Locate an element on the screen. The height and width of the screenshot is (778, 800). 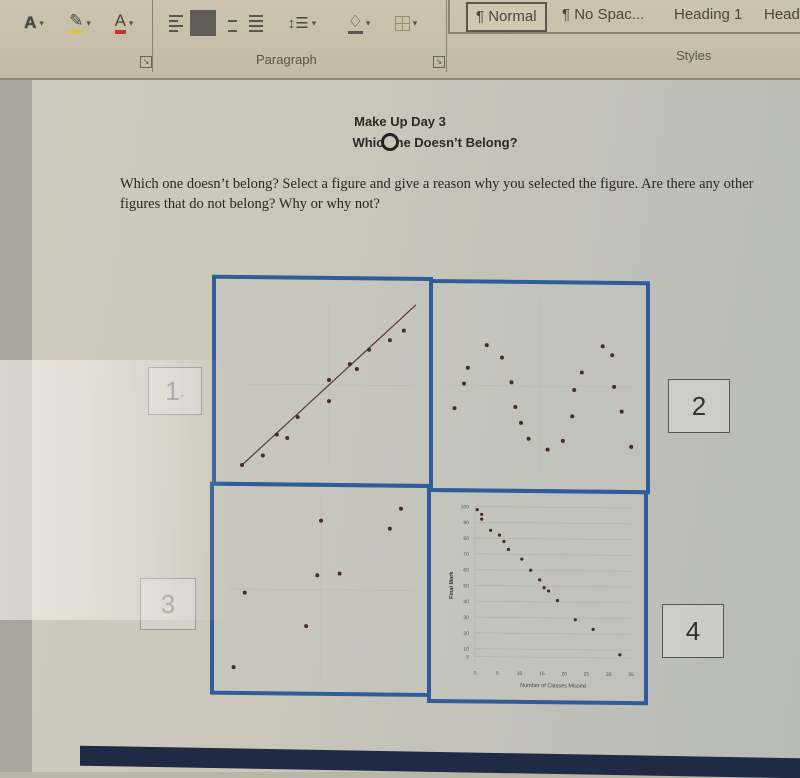
highlight-color-button: ✎ ▾ is located at coordinates (80, 23).